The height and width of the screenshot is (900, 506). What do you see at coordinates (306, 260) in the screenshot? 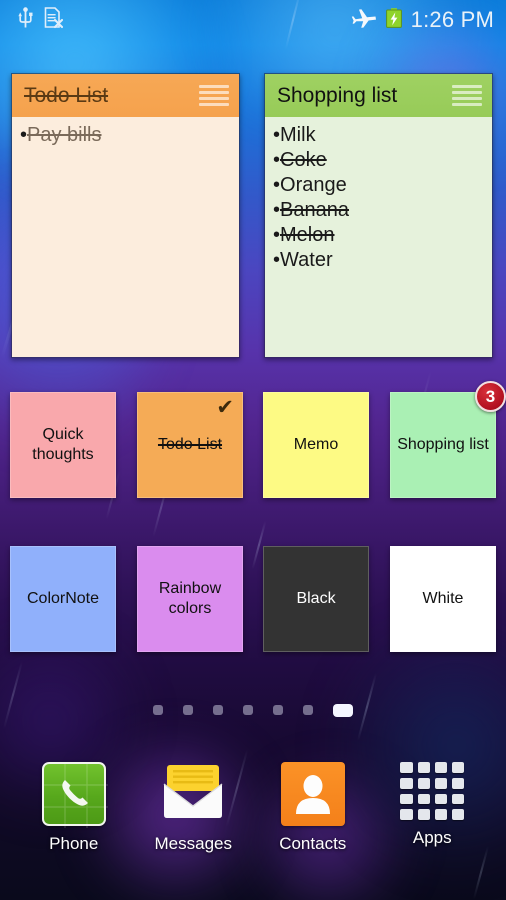
I see `note-line-text: Water` at bounding box center [306, 260].